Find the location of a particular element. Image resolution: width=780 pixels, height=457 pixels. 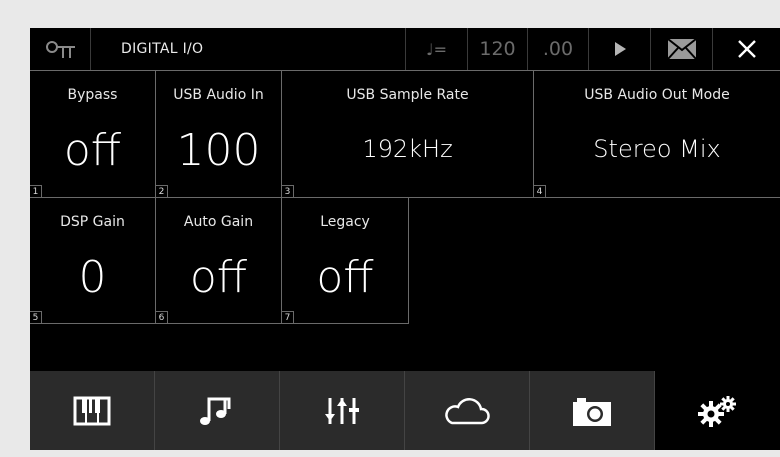

mail-icon is located at coordinates (681, 49).